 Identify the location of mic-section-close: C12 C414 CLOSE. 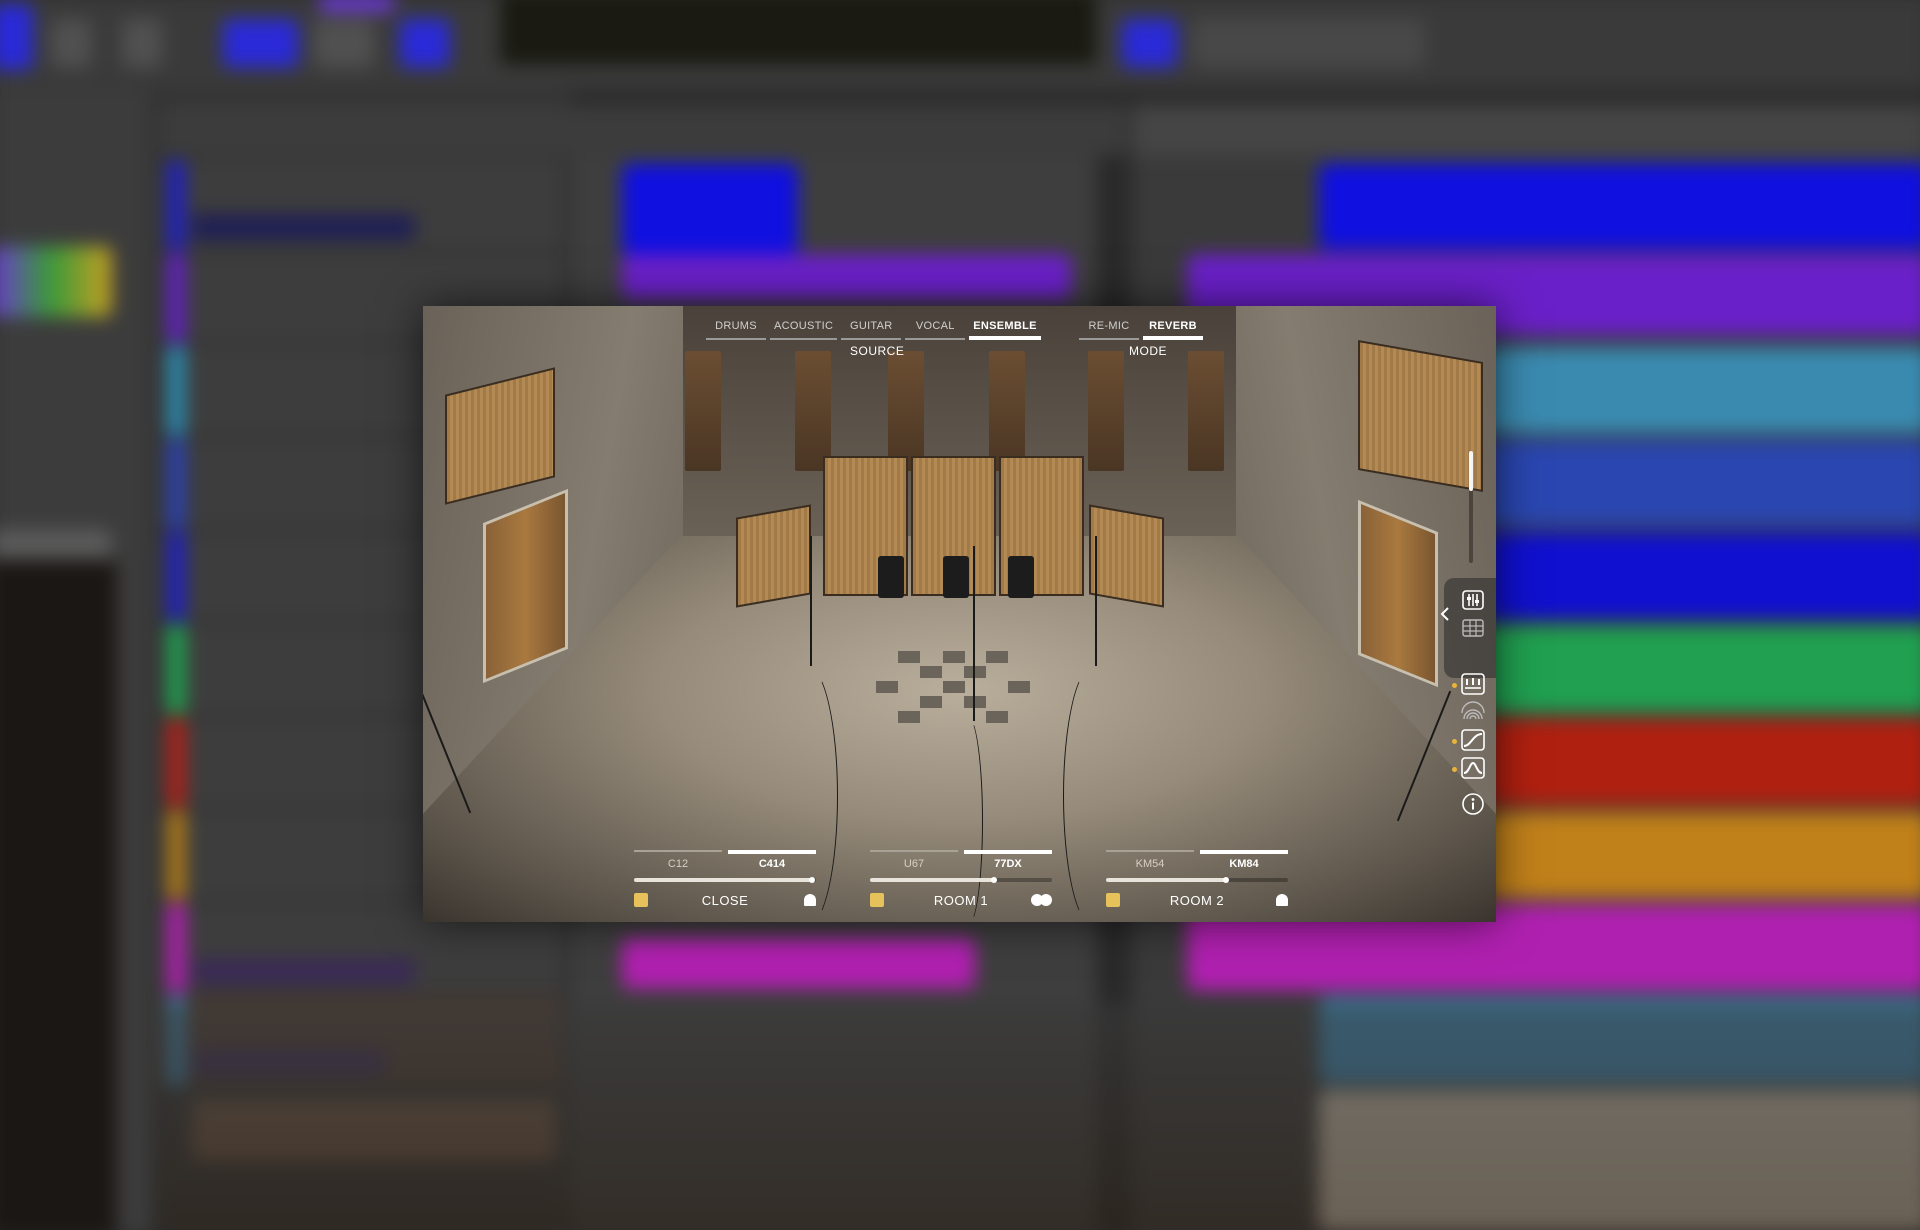
(725, 886).